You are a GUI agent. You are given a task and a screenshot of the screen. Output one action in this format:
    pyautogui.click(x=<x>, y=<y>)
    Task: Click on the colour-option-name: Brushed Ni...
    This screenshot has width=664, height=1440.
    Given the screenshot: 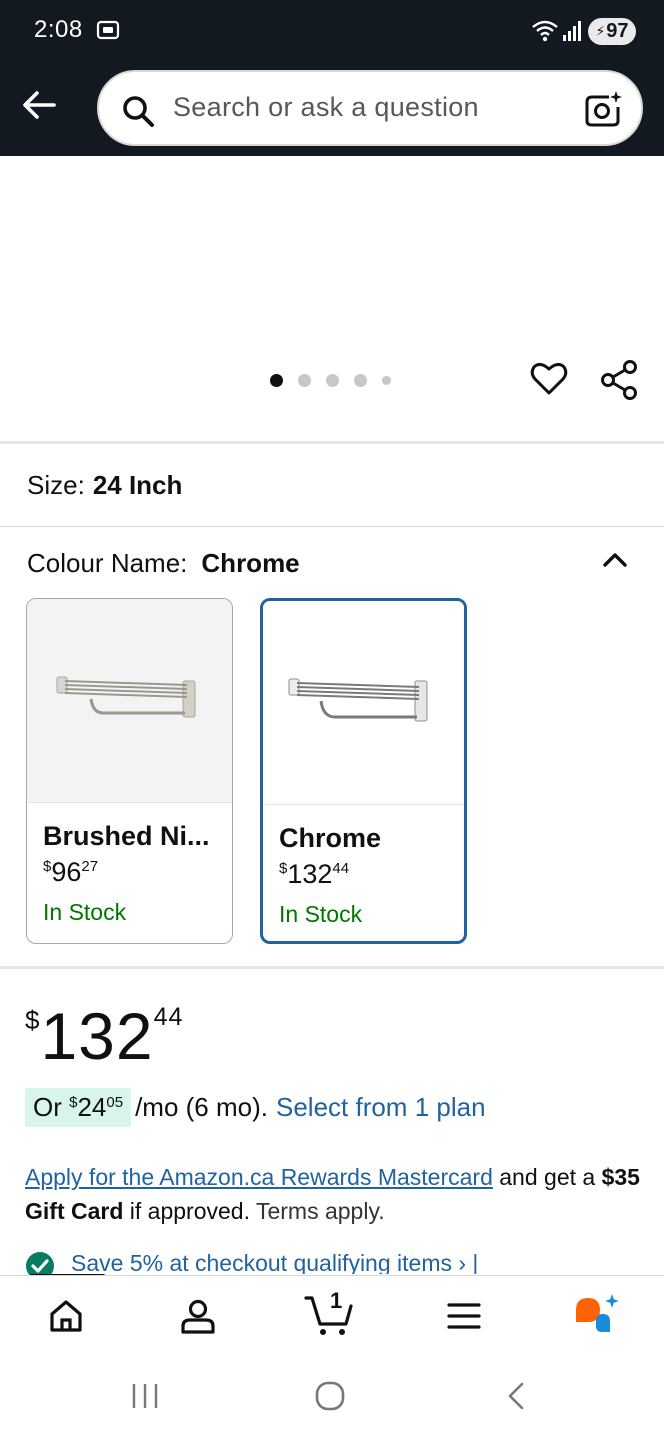 What is the action you would take?
    pyautogui.click(x=126, y=836)
    